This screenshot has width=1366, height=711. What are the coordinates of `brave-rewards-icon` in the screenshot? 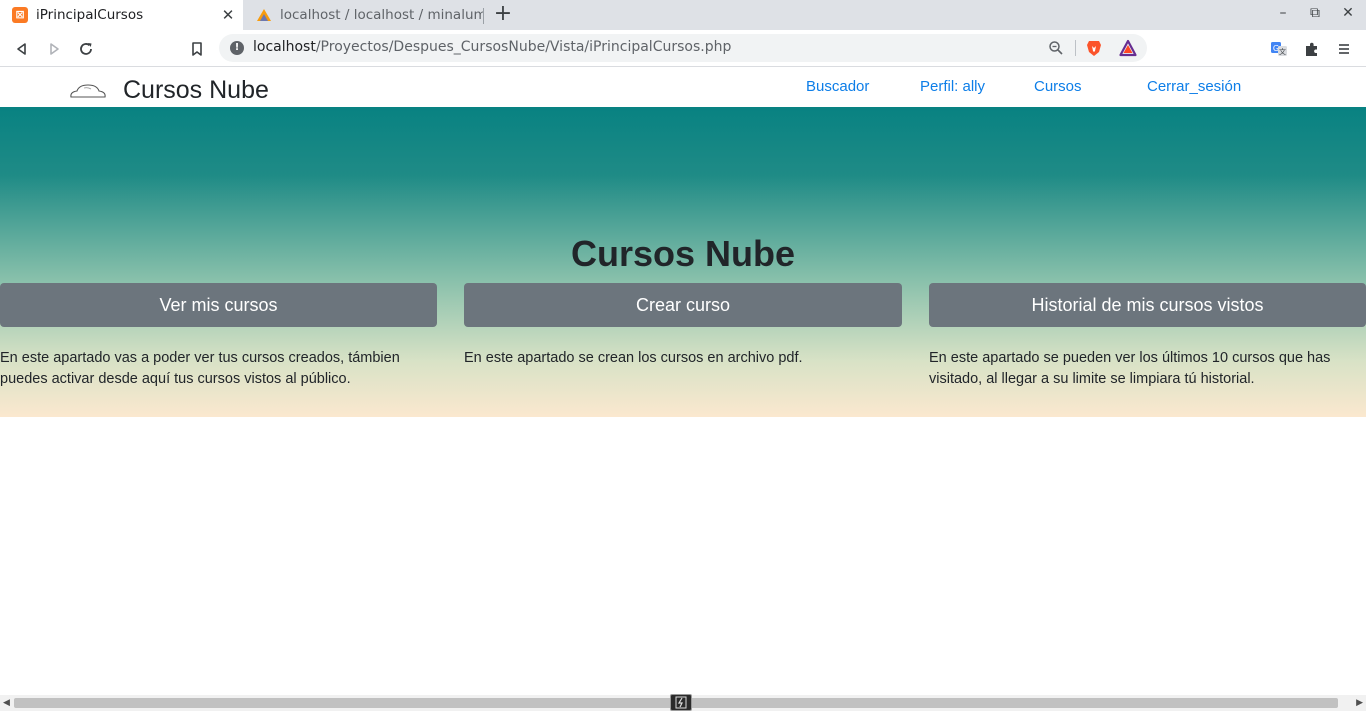 It's located at (1128, 48).